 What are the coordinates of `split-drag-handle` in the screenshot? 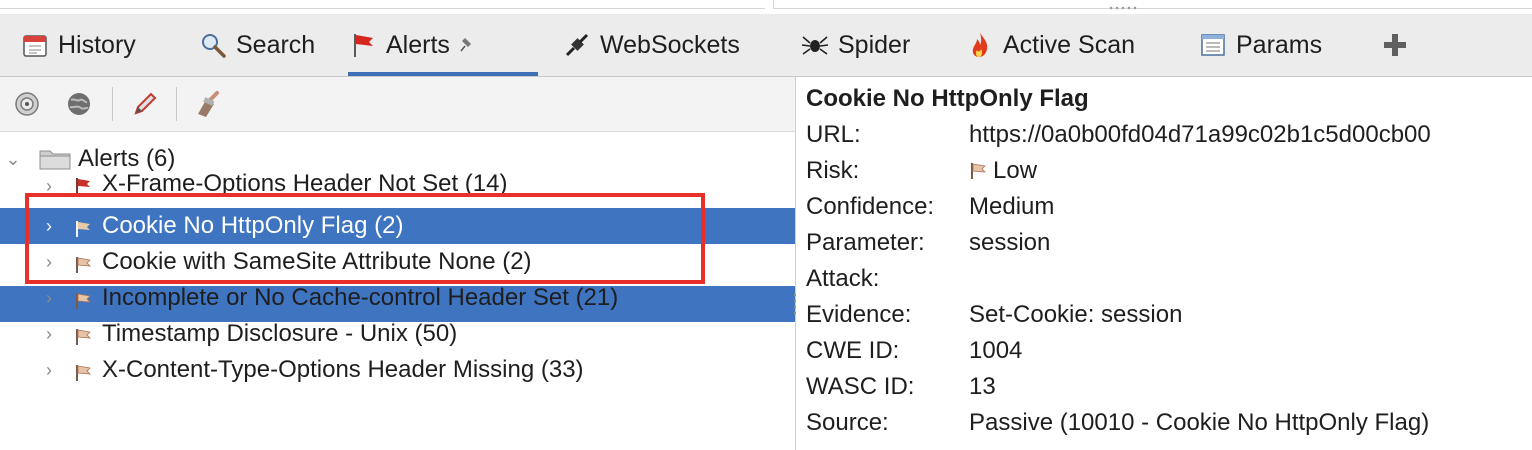 It's located at (1123, 8).